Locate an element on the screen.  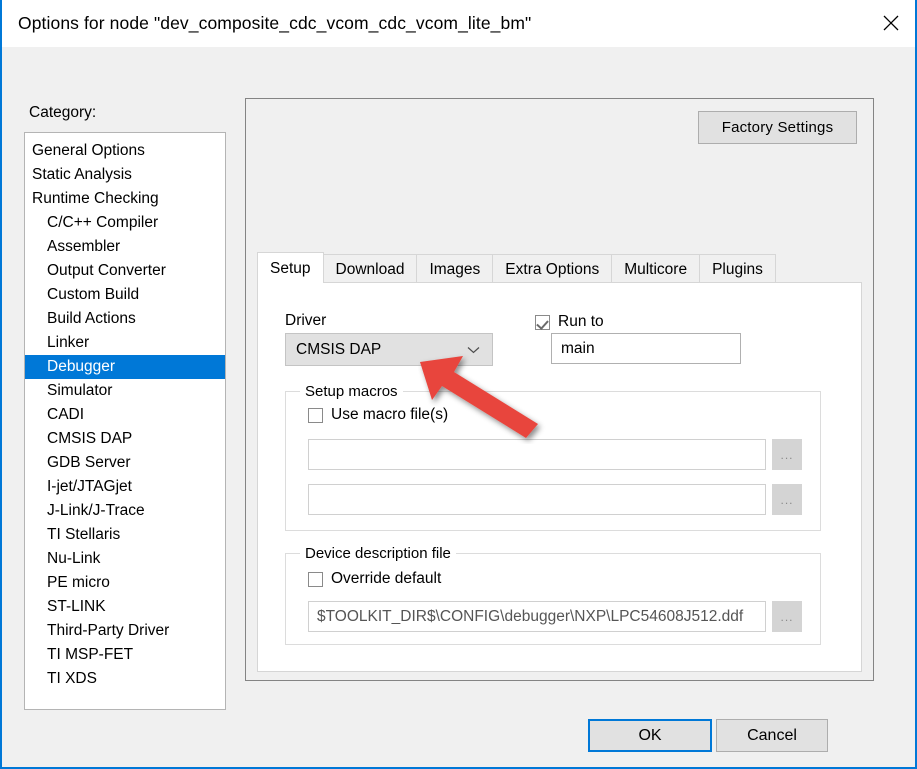
override-default-label: Override default is located at coordinates (386, 578).